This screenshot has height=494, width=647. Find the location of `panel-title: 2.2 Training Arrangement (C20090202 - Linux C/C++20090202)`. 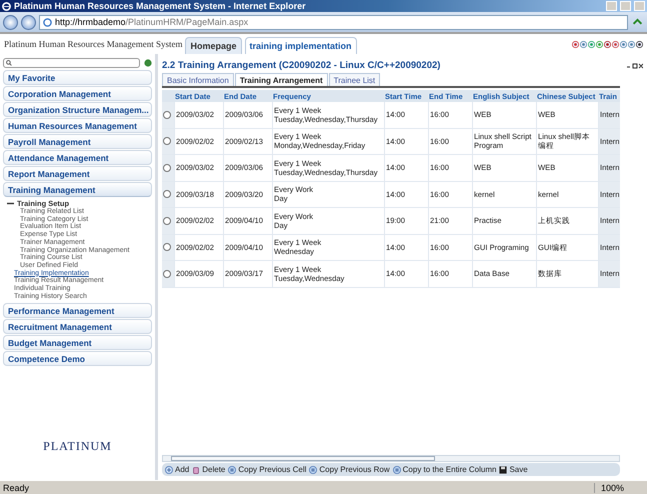

panel-title: 2.2 Training Arrangement (C20090202 - Linux C/C++20090202) is located at coordinates (301, 65).